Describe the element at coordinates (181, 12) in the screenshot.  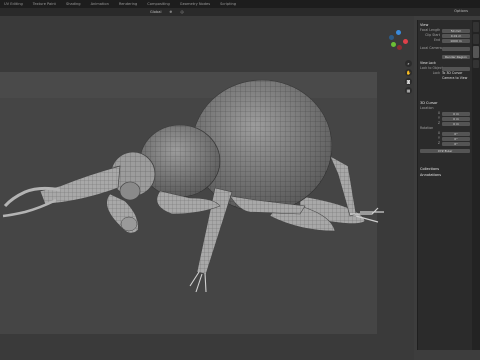
I see `proportional-icon: ◎` at that location.